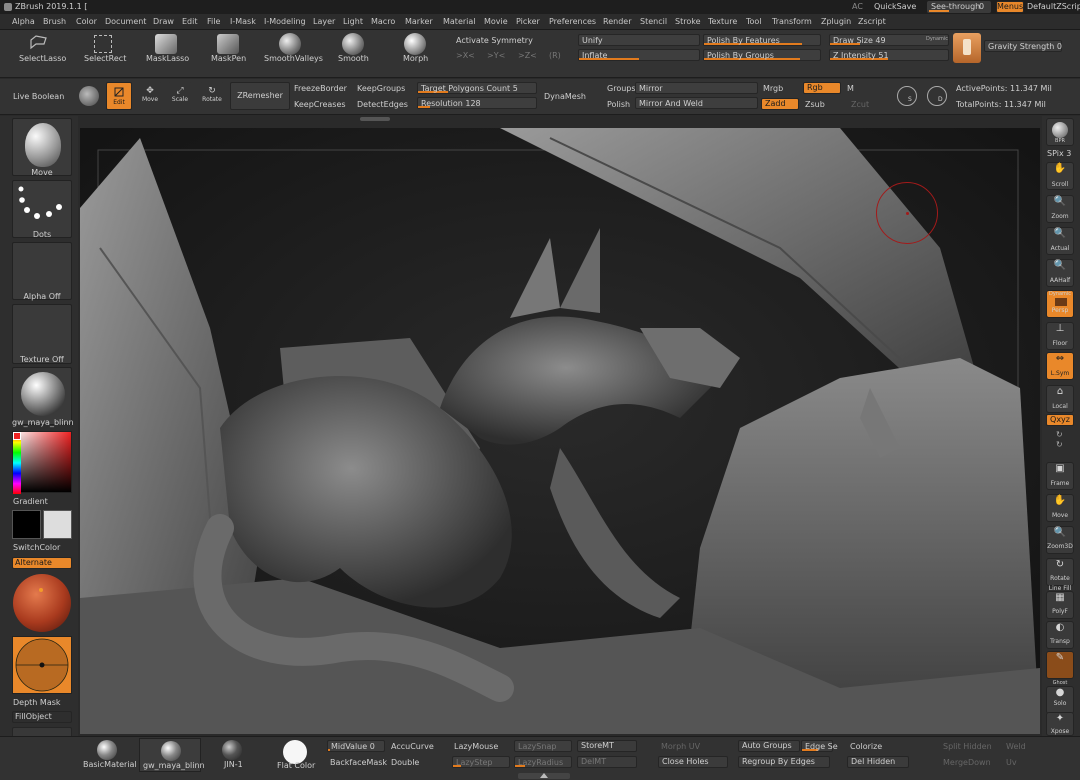 This screenshot has height=780, width=1080. Describe the element at coordinates (459, 21) in the screenshot. I see `menu-material: Material` at that location.